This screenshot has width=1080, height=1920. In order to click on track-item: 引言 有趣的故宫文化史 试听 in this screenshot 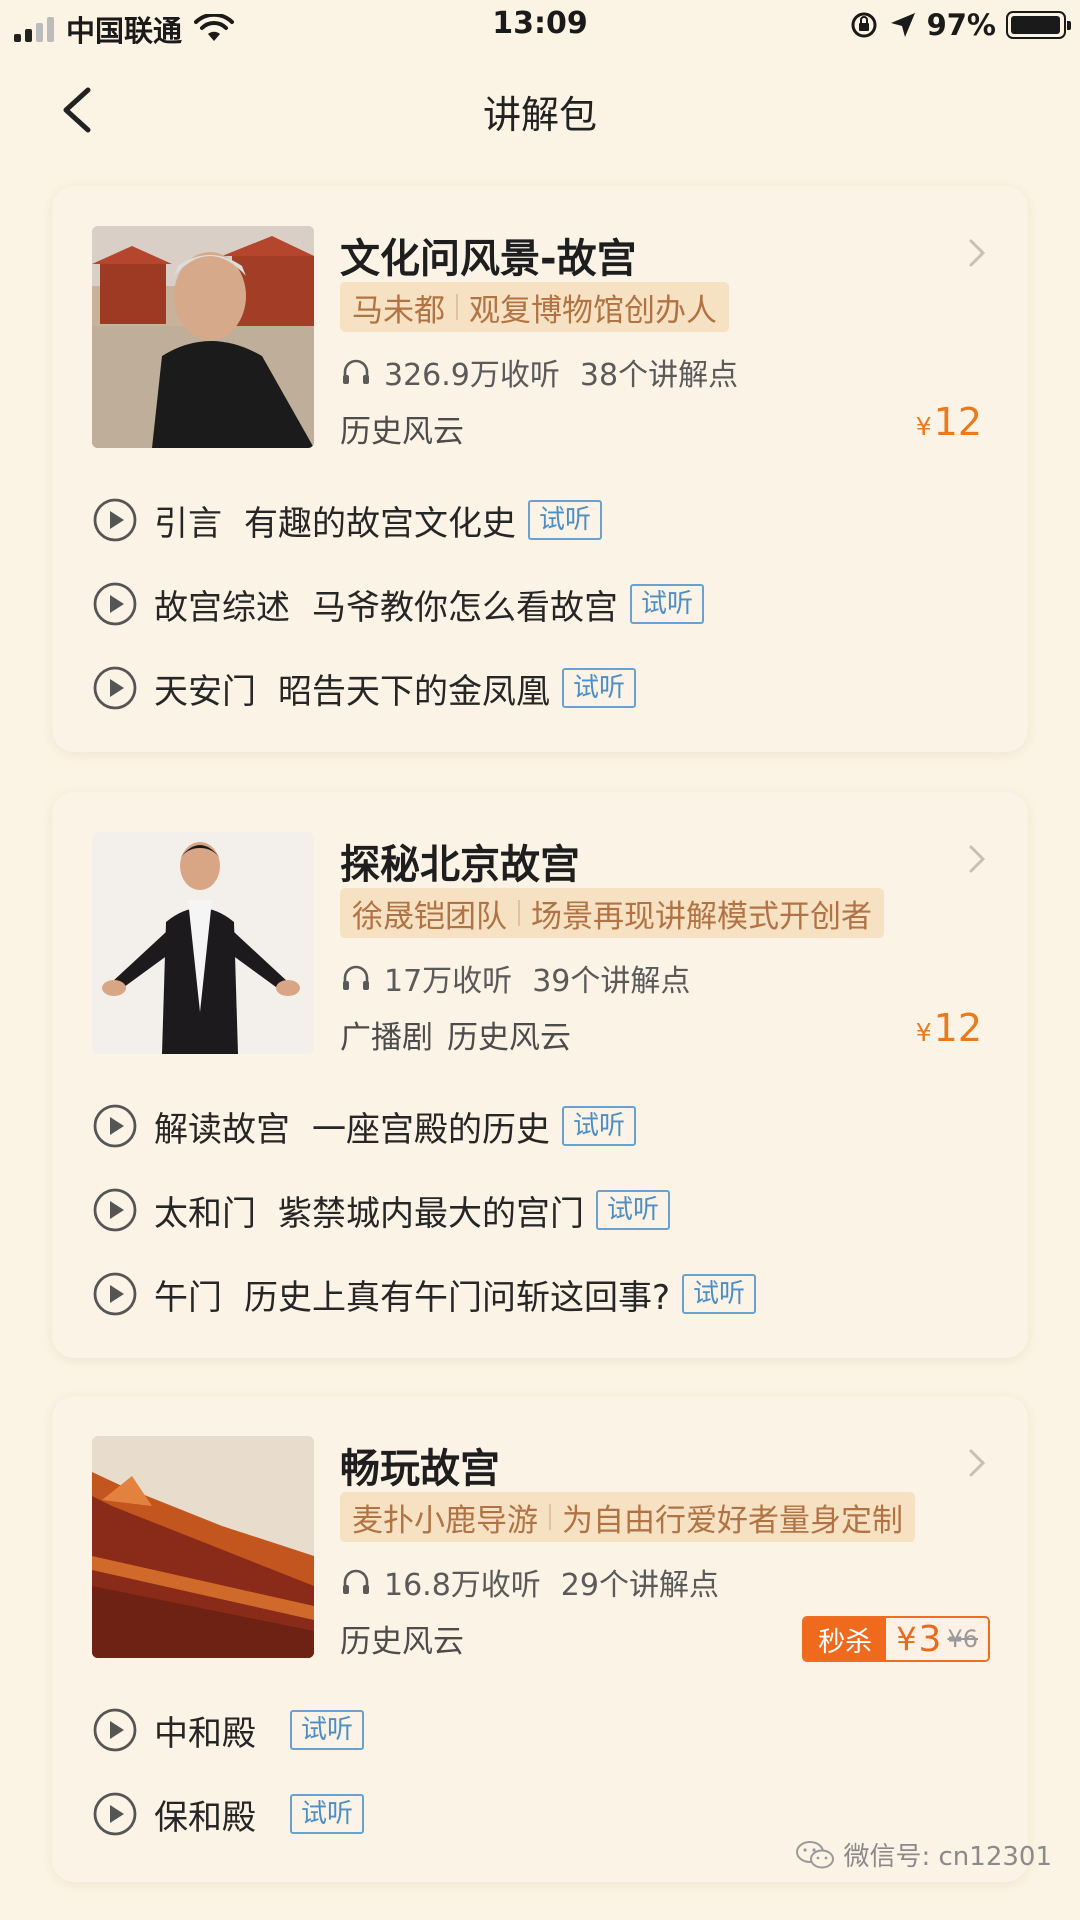, I will do `click(542, 520)`.